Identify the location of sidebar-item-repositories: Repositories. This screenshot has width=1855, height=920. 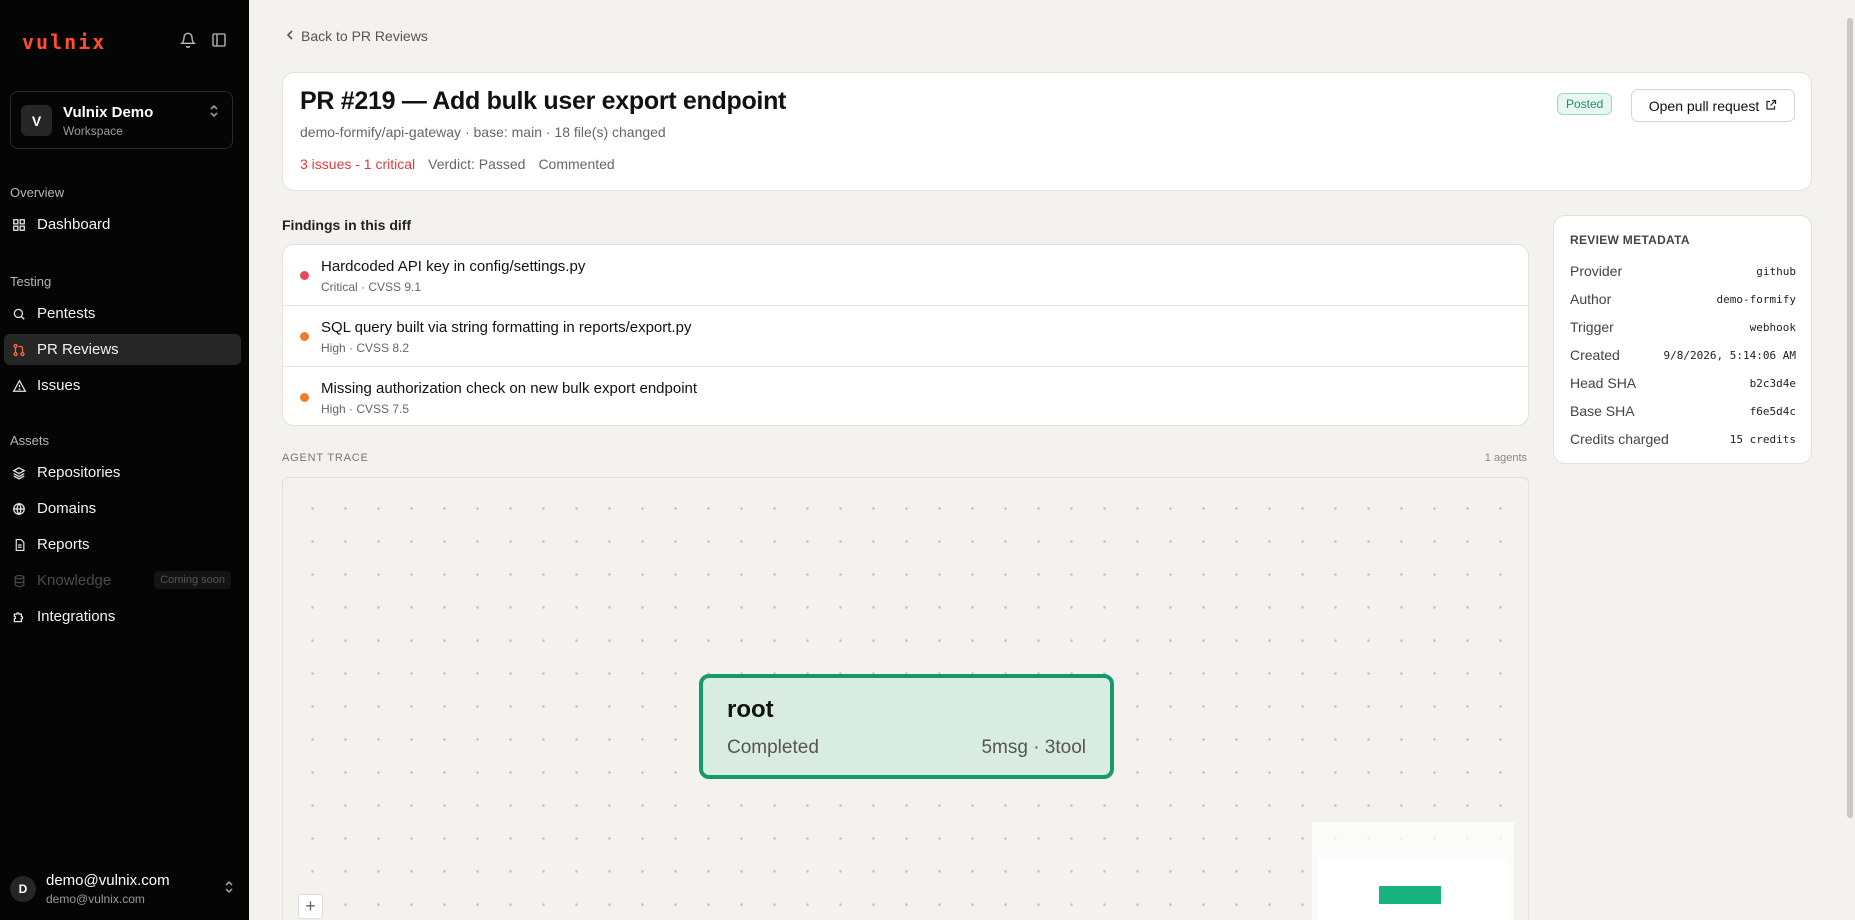
(122, 472).